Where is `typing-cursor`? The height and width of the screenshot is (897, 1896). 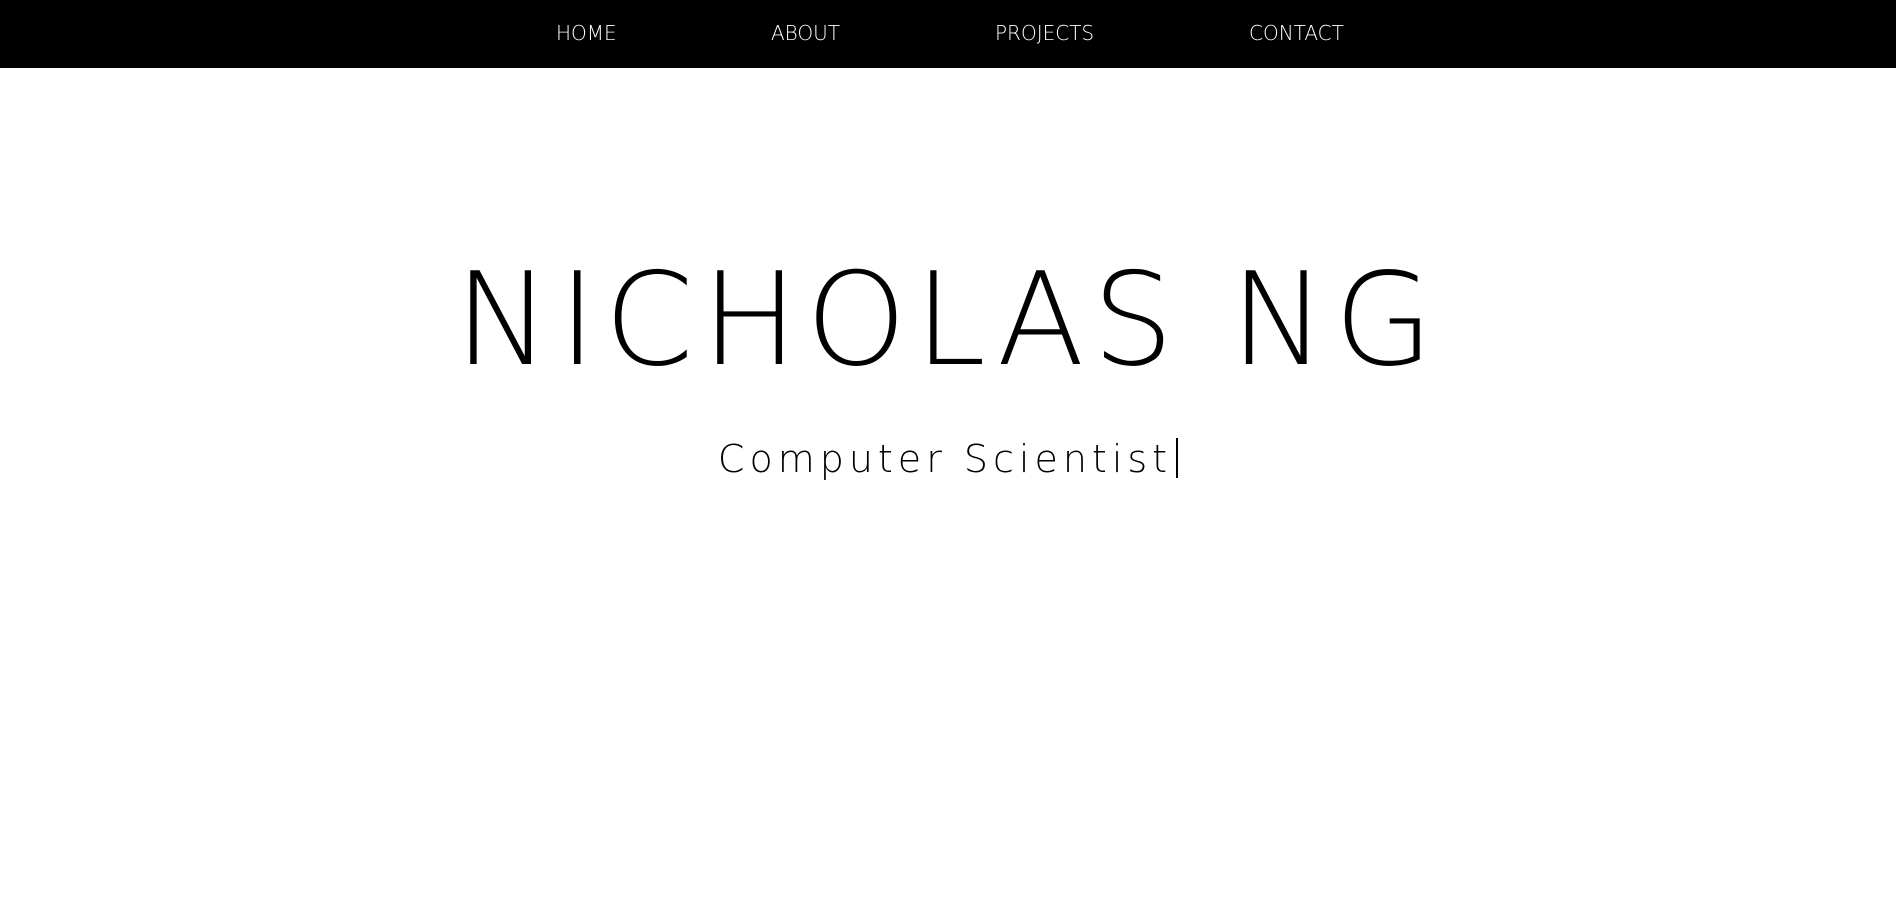
typing-cursor is located at coordinates (1177, 458).